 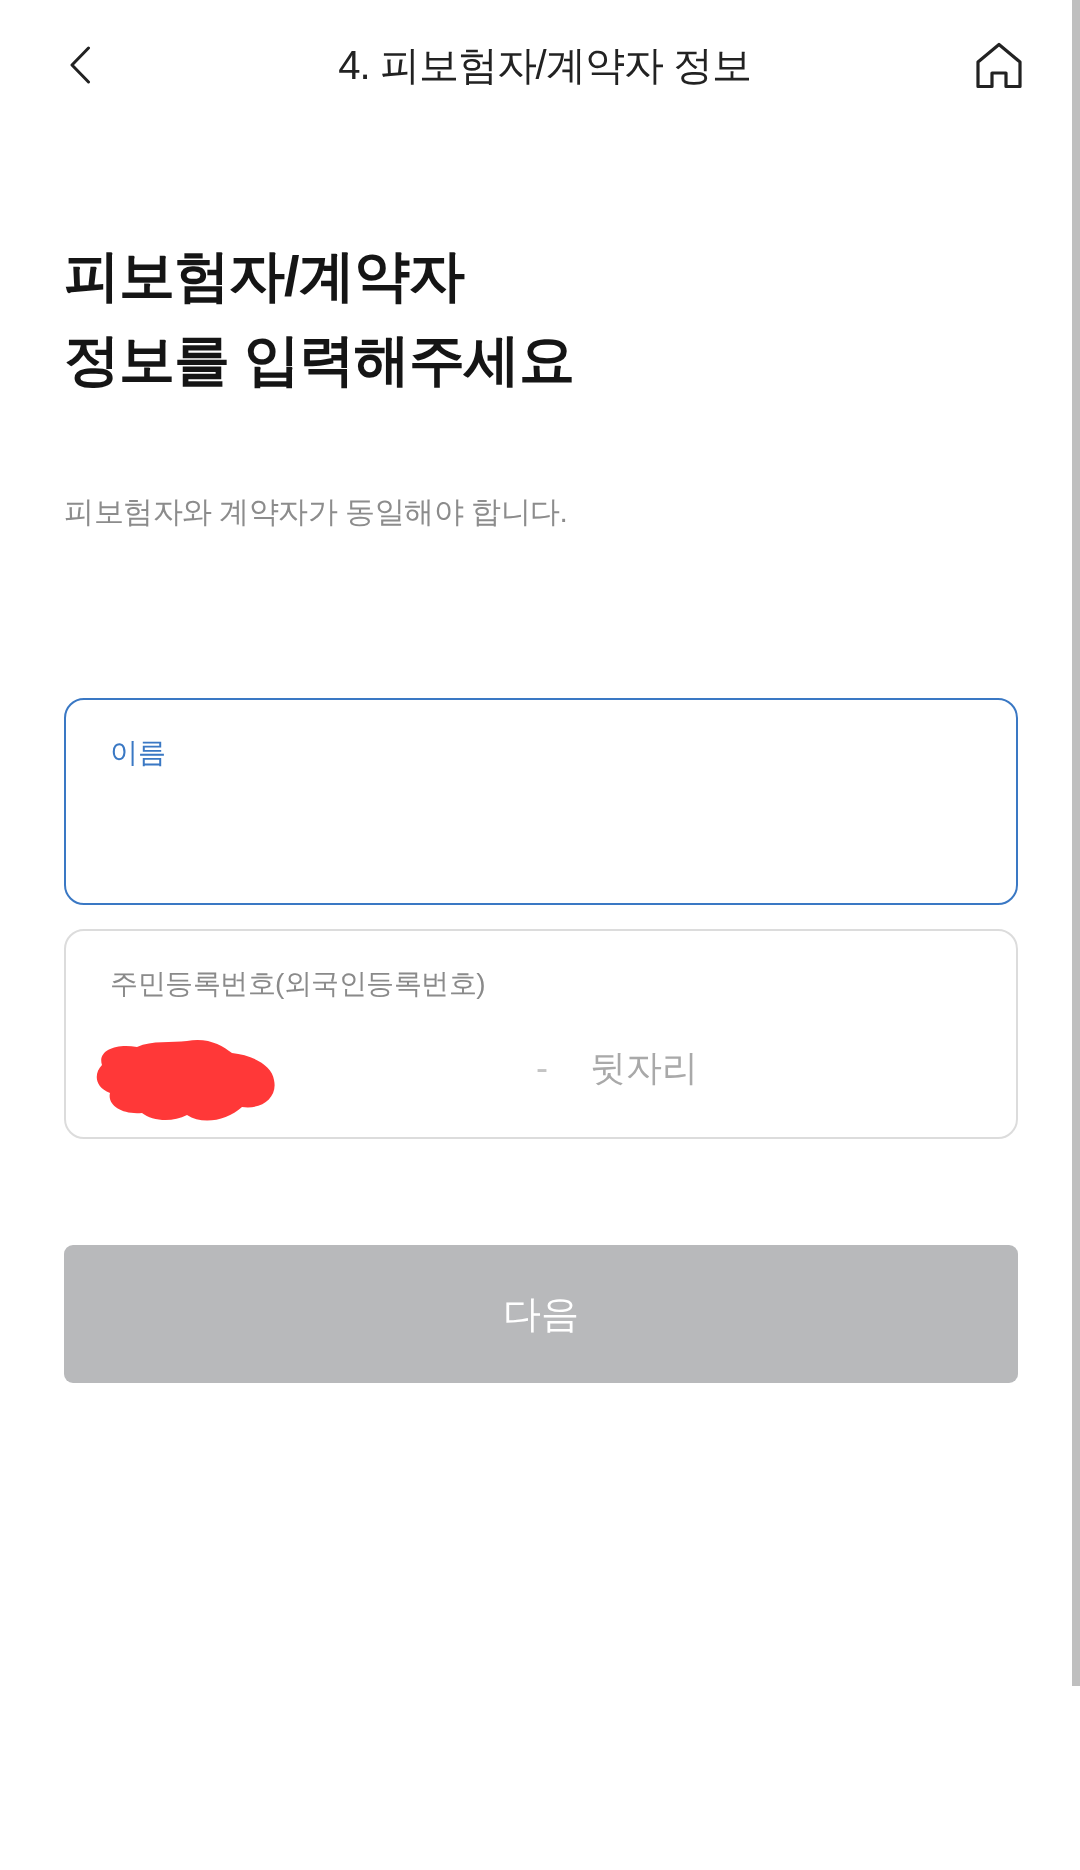 I want to click on page-title: 4. 피보험자/계약자 정보, so click(x=544, y=65).